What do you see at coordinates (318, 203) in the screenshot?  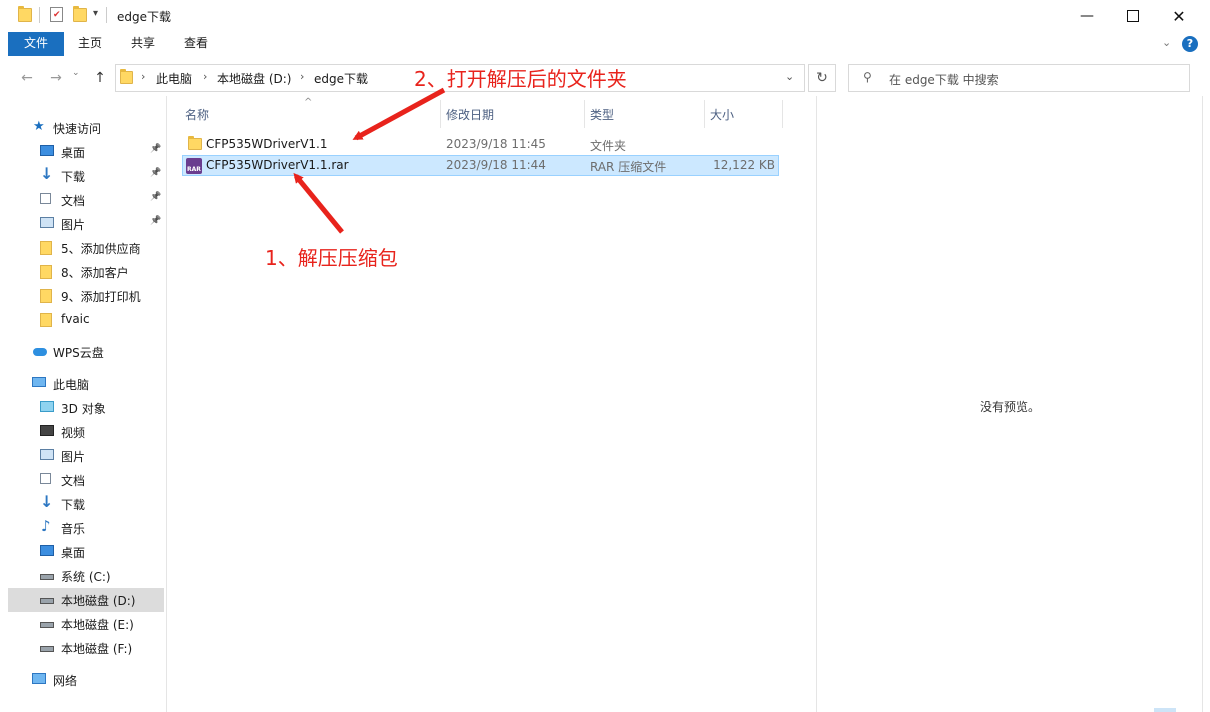 I see `annotation-arrow-step1` at bounding box center [318, 203].